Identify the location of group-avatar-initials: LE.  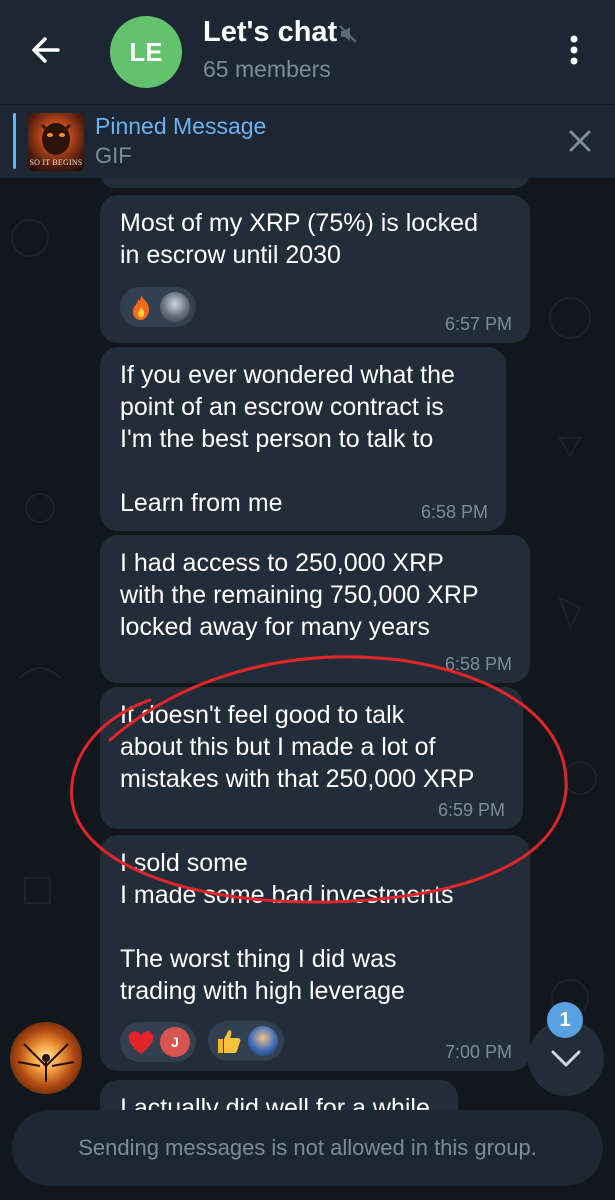
(146, 51).